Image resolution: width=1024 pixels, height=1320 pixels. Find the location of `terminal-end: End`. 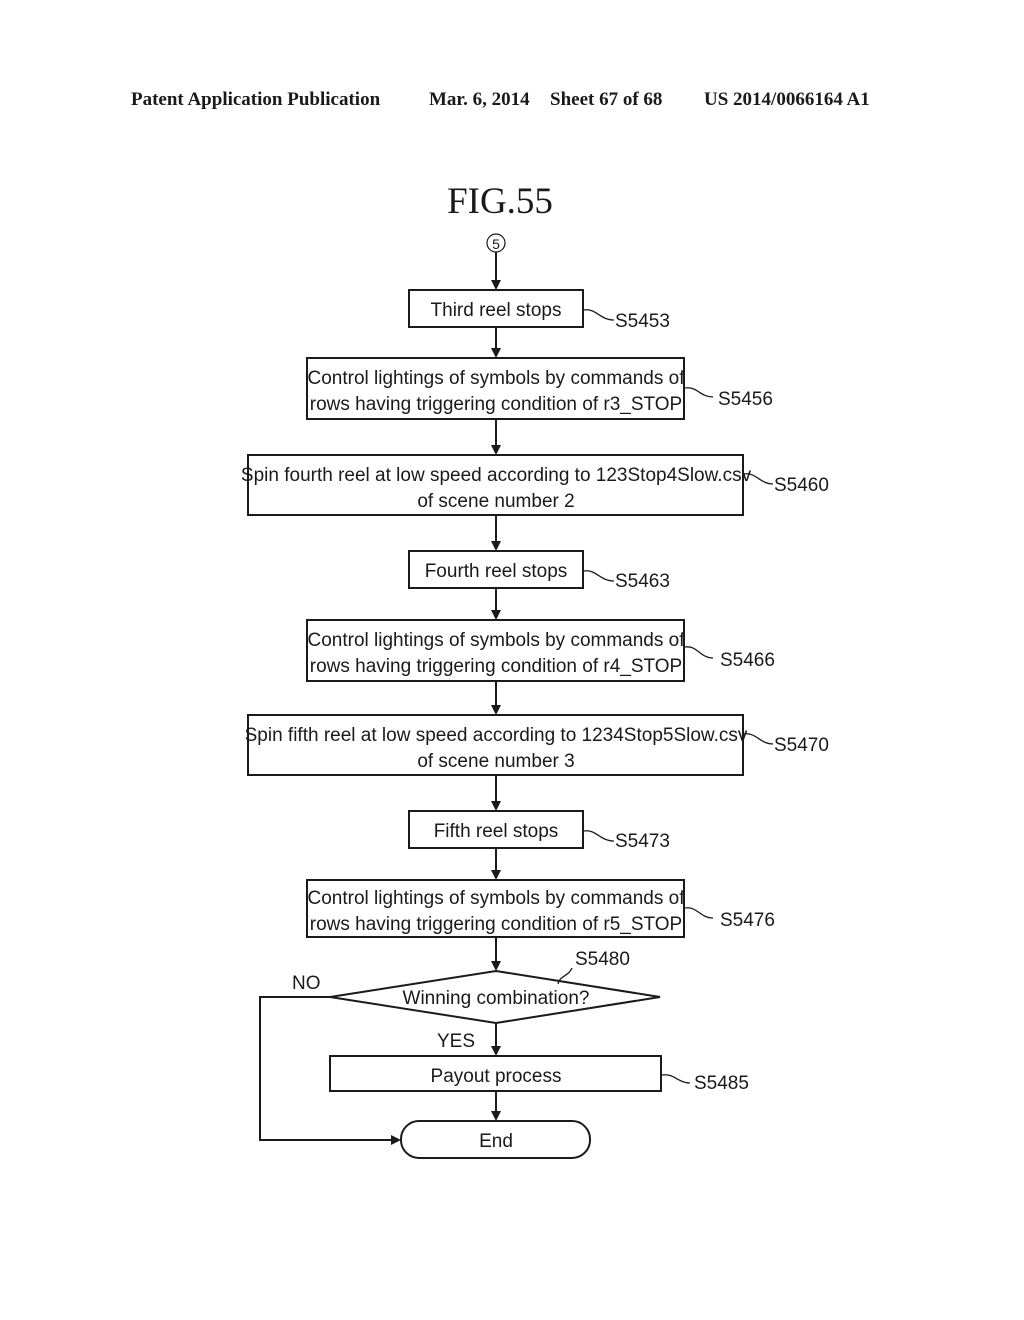

terminal-end: End is located at coordinates (495, 1139).